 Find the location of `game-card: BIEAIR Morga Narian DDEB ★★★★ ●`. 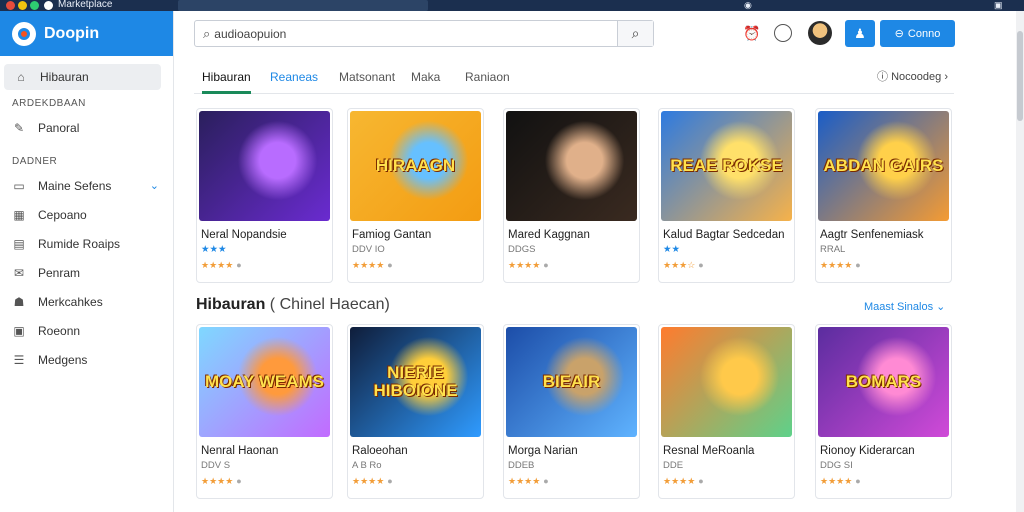

game-card: BIEAIR Morga Narian DDEB ★★★★ ● is located at coordinates (571, 411).